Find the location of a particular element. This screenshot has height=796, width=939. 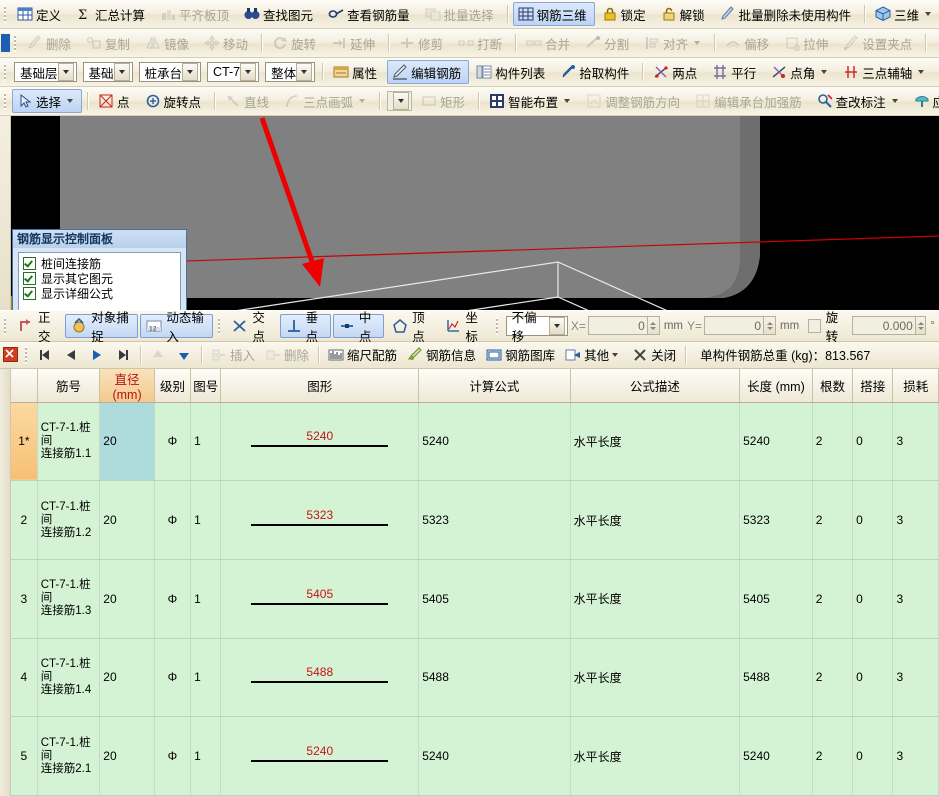

删-button: 删 is located at coordinates (937, 72).